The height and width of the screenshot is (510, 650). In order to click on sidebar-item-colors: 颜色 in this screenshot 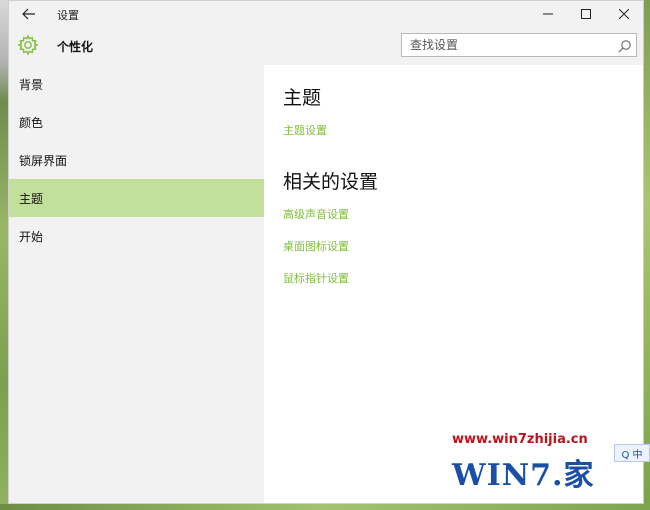, I will do `click(136, 122)`.